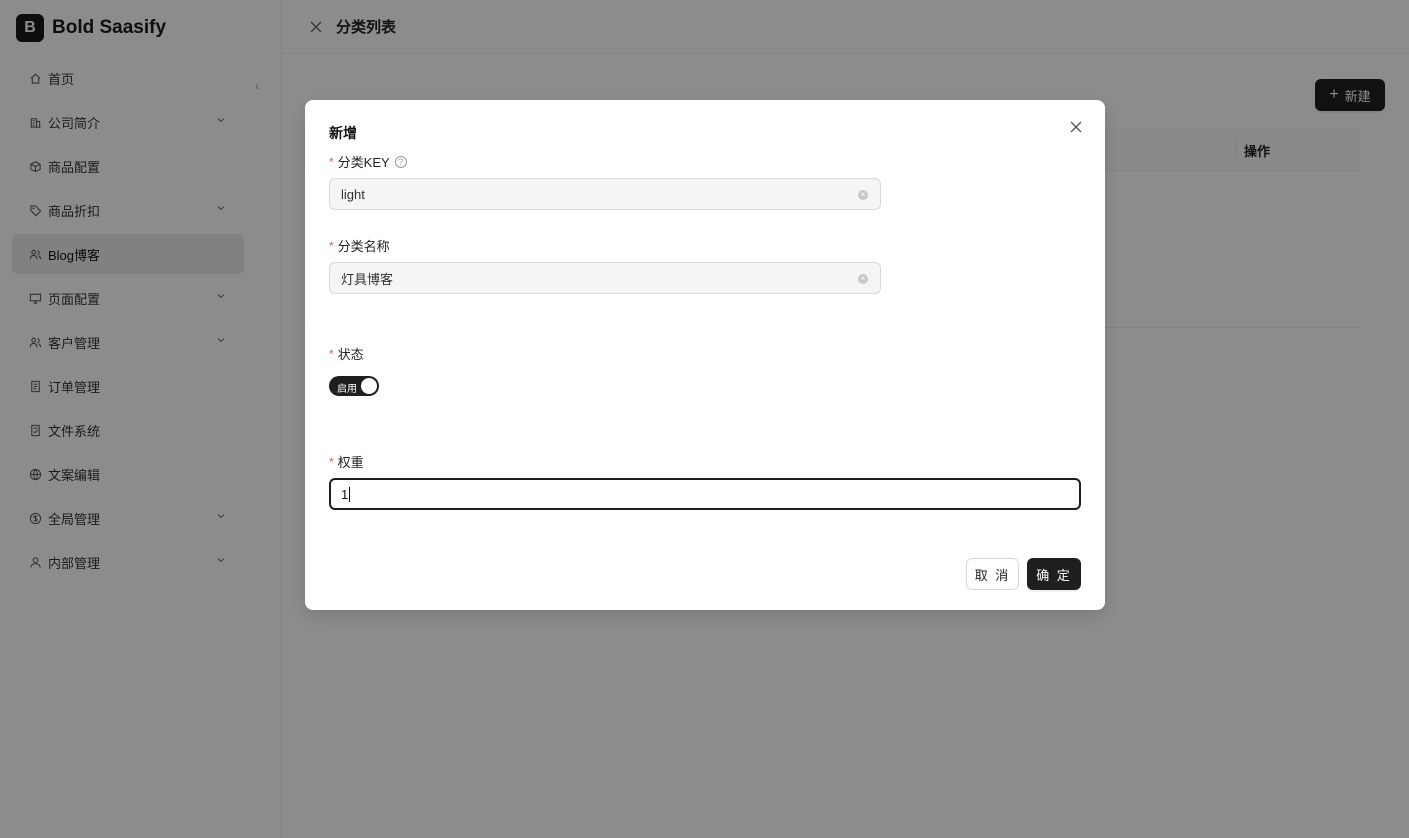  I want to click on key-input: light ×, so click(605, 194).